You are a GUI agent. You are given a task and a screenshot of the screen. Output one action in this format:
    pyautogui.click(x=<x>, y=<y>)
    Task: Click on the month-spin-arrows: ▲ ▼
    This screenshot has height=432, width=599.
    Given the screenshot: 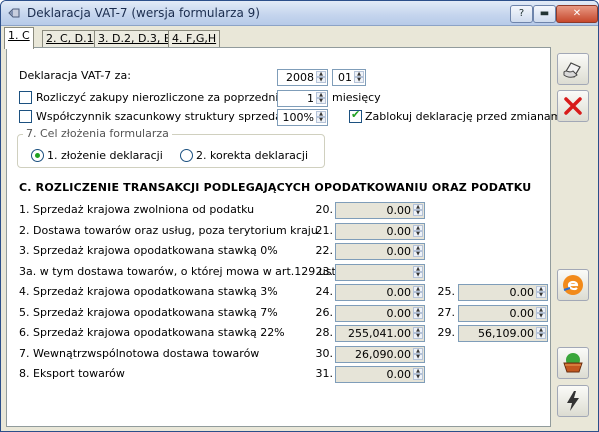 What is the action you would take?
    pyautogui.click(x=359, y=77)
    